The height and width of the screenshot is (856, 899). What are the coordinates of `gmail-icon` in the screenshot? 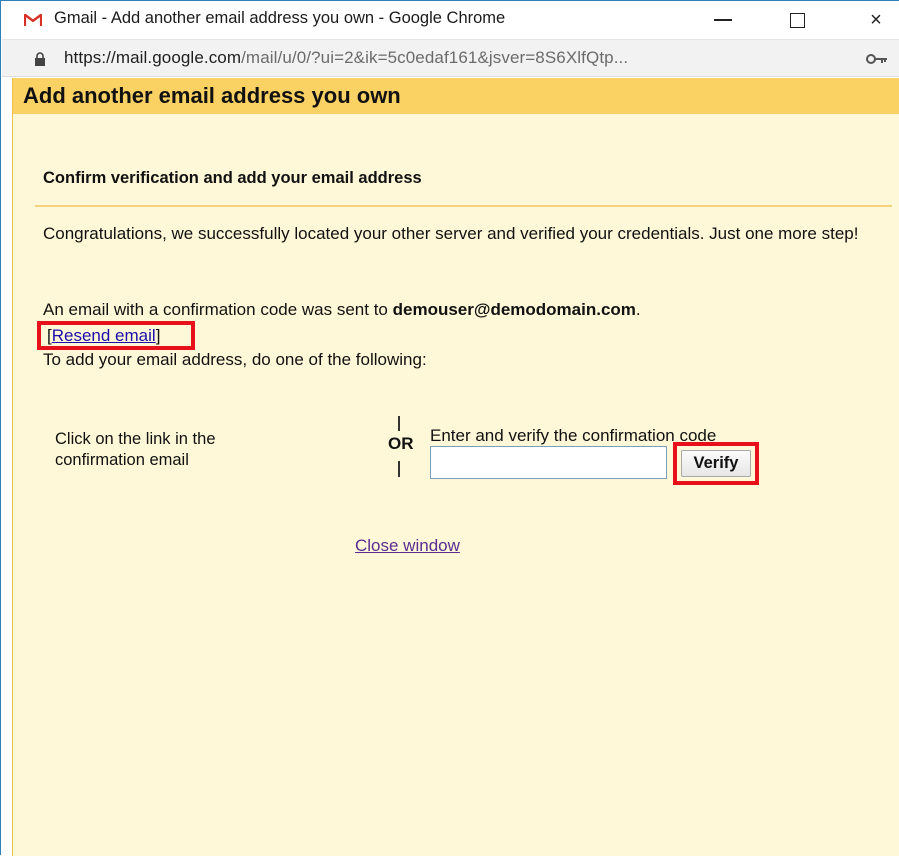 It's located at (33, 20).